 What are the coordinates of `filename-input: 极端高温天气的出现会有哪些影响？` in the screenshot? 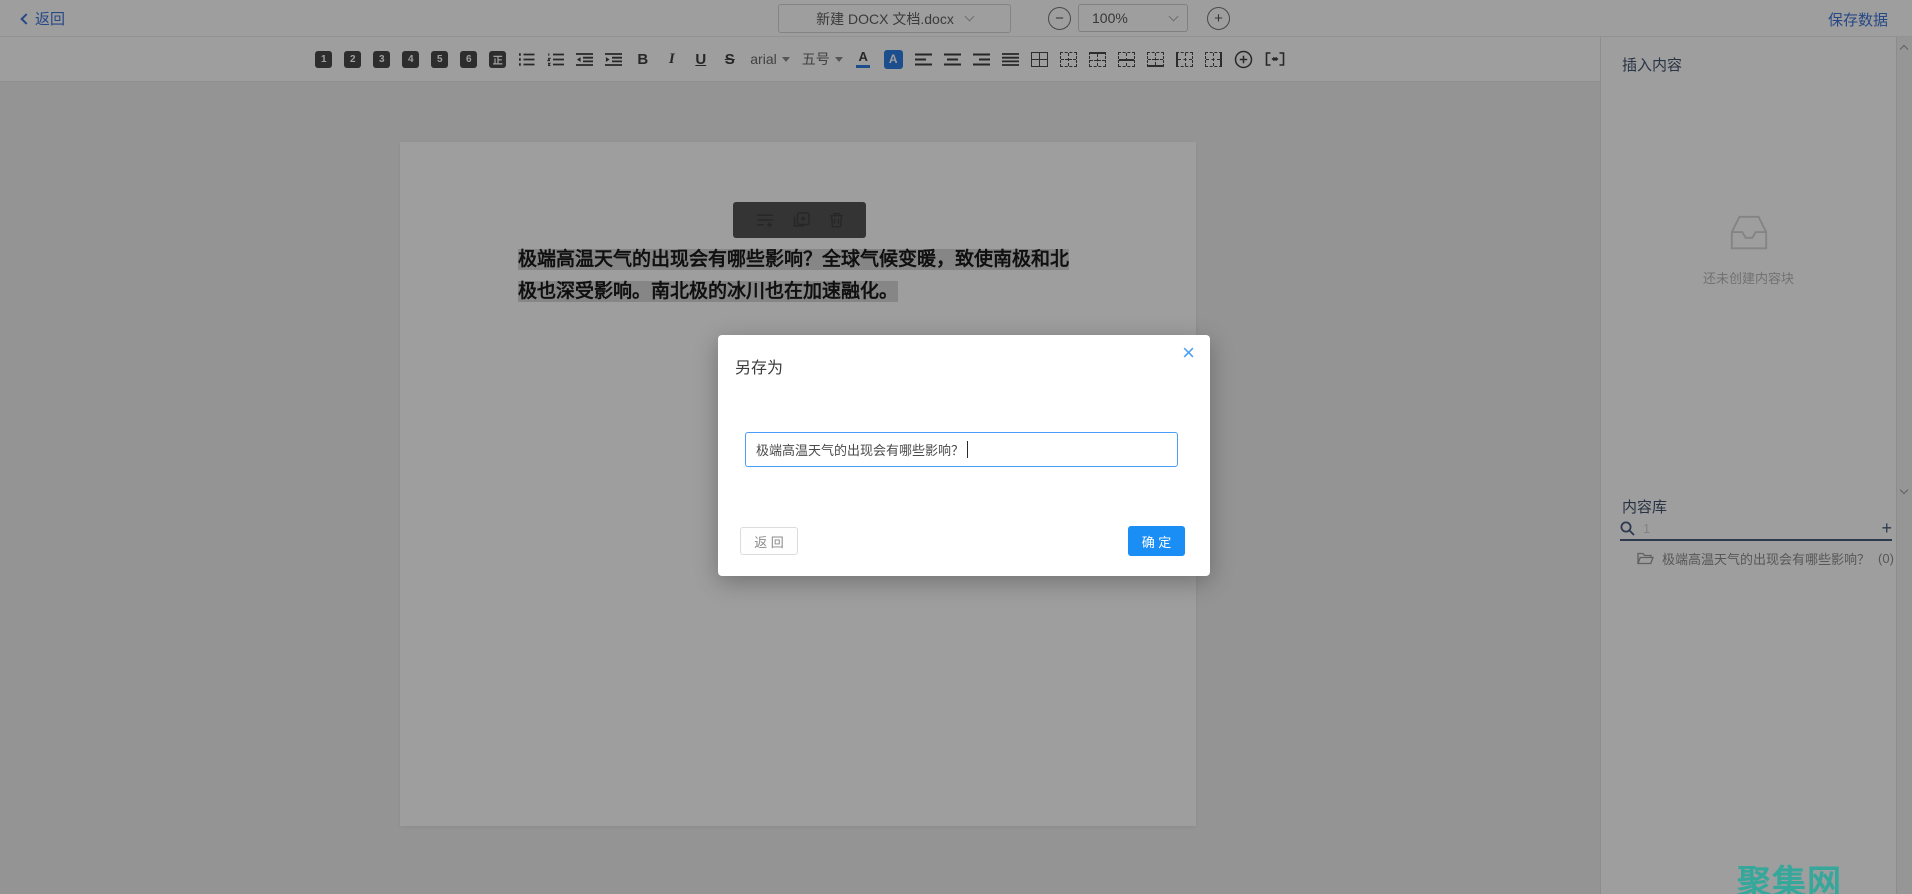 It's located at (961, 449).